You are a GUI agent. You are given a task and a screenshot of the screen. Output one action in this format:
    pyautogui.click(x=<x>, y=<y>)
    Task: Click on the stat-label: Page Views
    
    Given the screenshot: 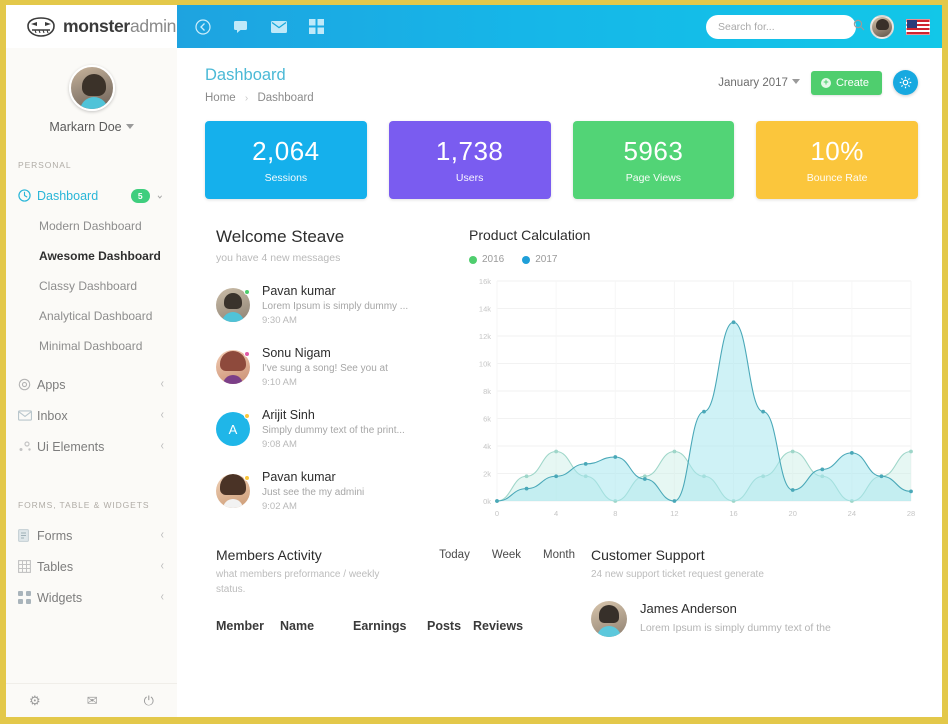 What is the action you would take?
    pyautogui.click(x=653, y=178)
    